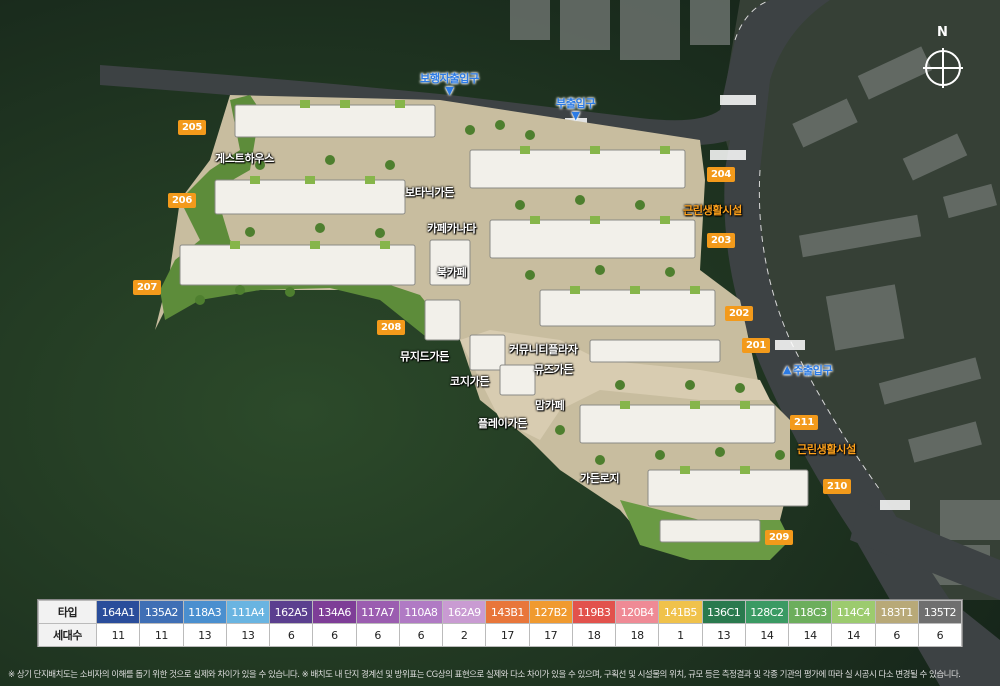 Image resolution: width=1000 pixels, height=686 pixels. What do you see at coordinates (421, 612) in the screenshot?
I see `legend-type-cell: 110A8` at bounding box center [421, 612].